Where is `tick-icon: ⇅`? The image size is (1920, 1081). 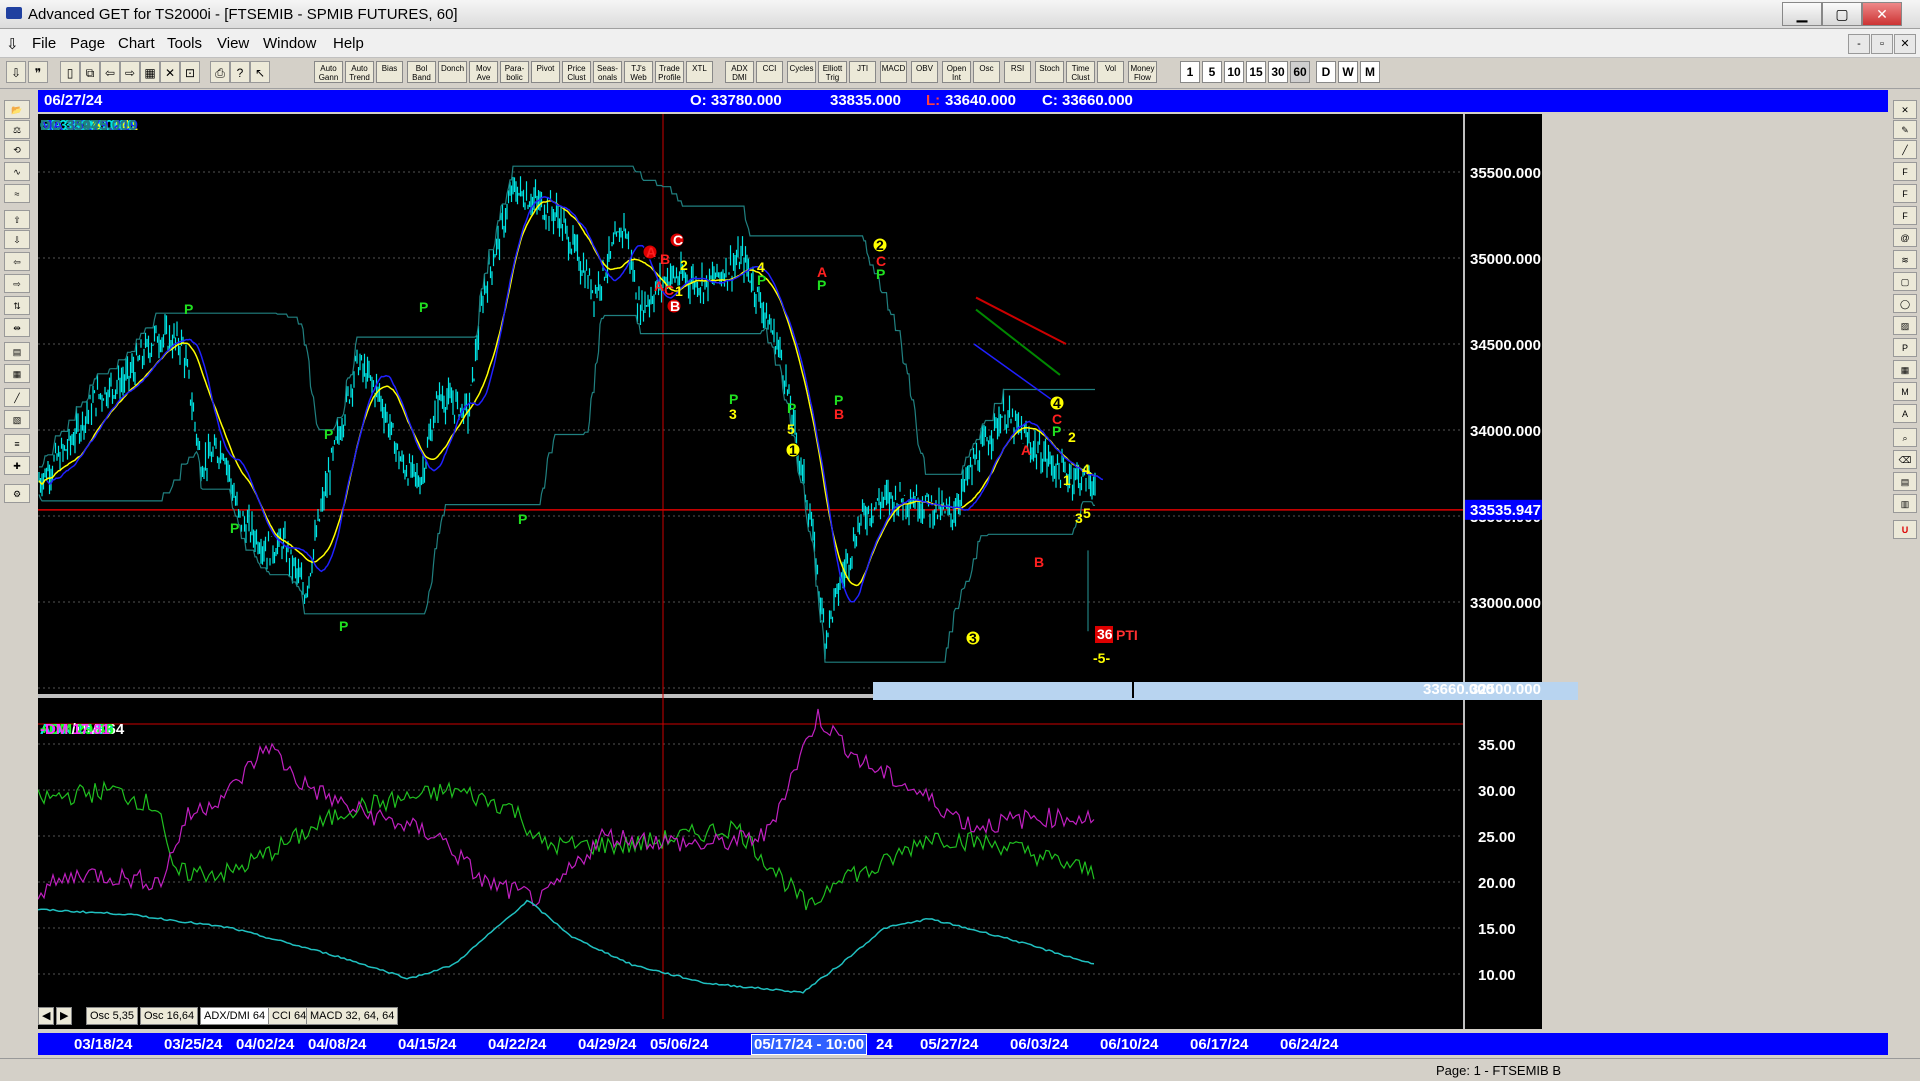
tick-icon: ⇅ is located at coordinates (17, 305).